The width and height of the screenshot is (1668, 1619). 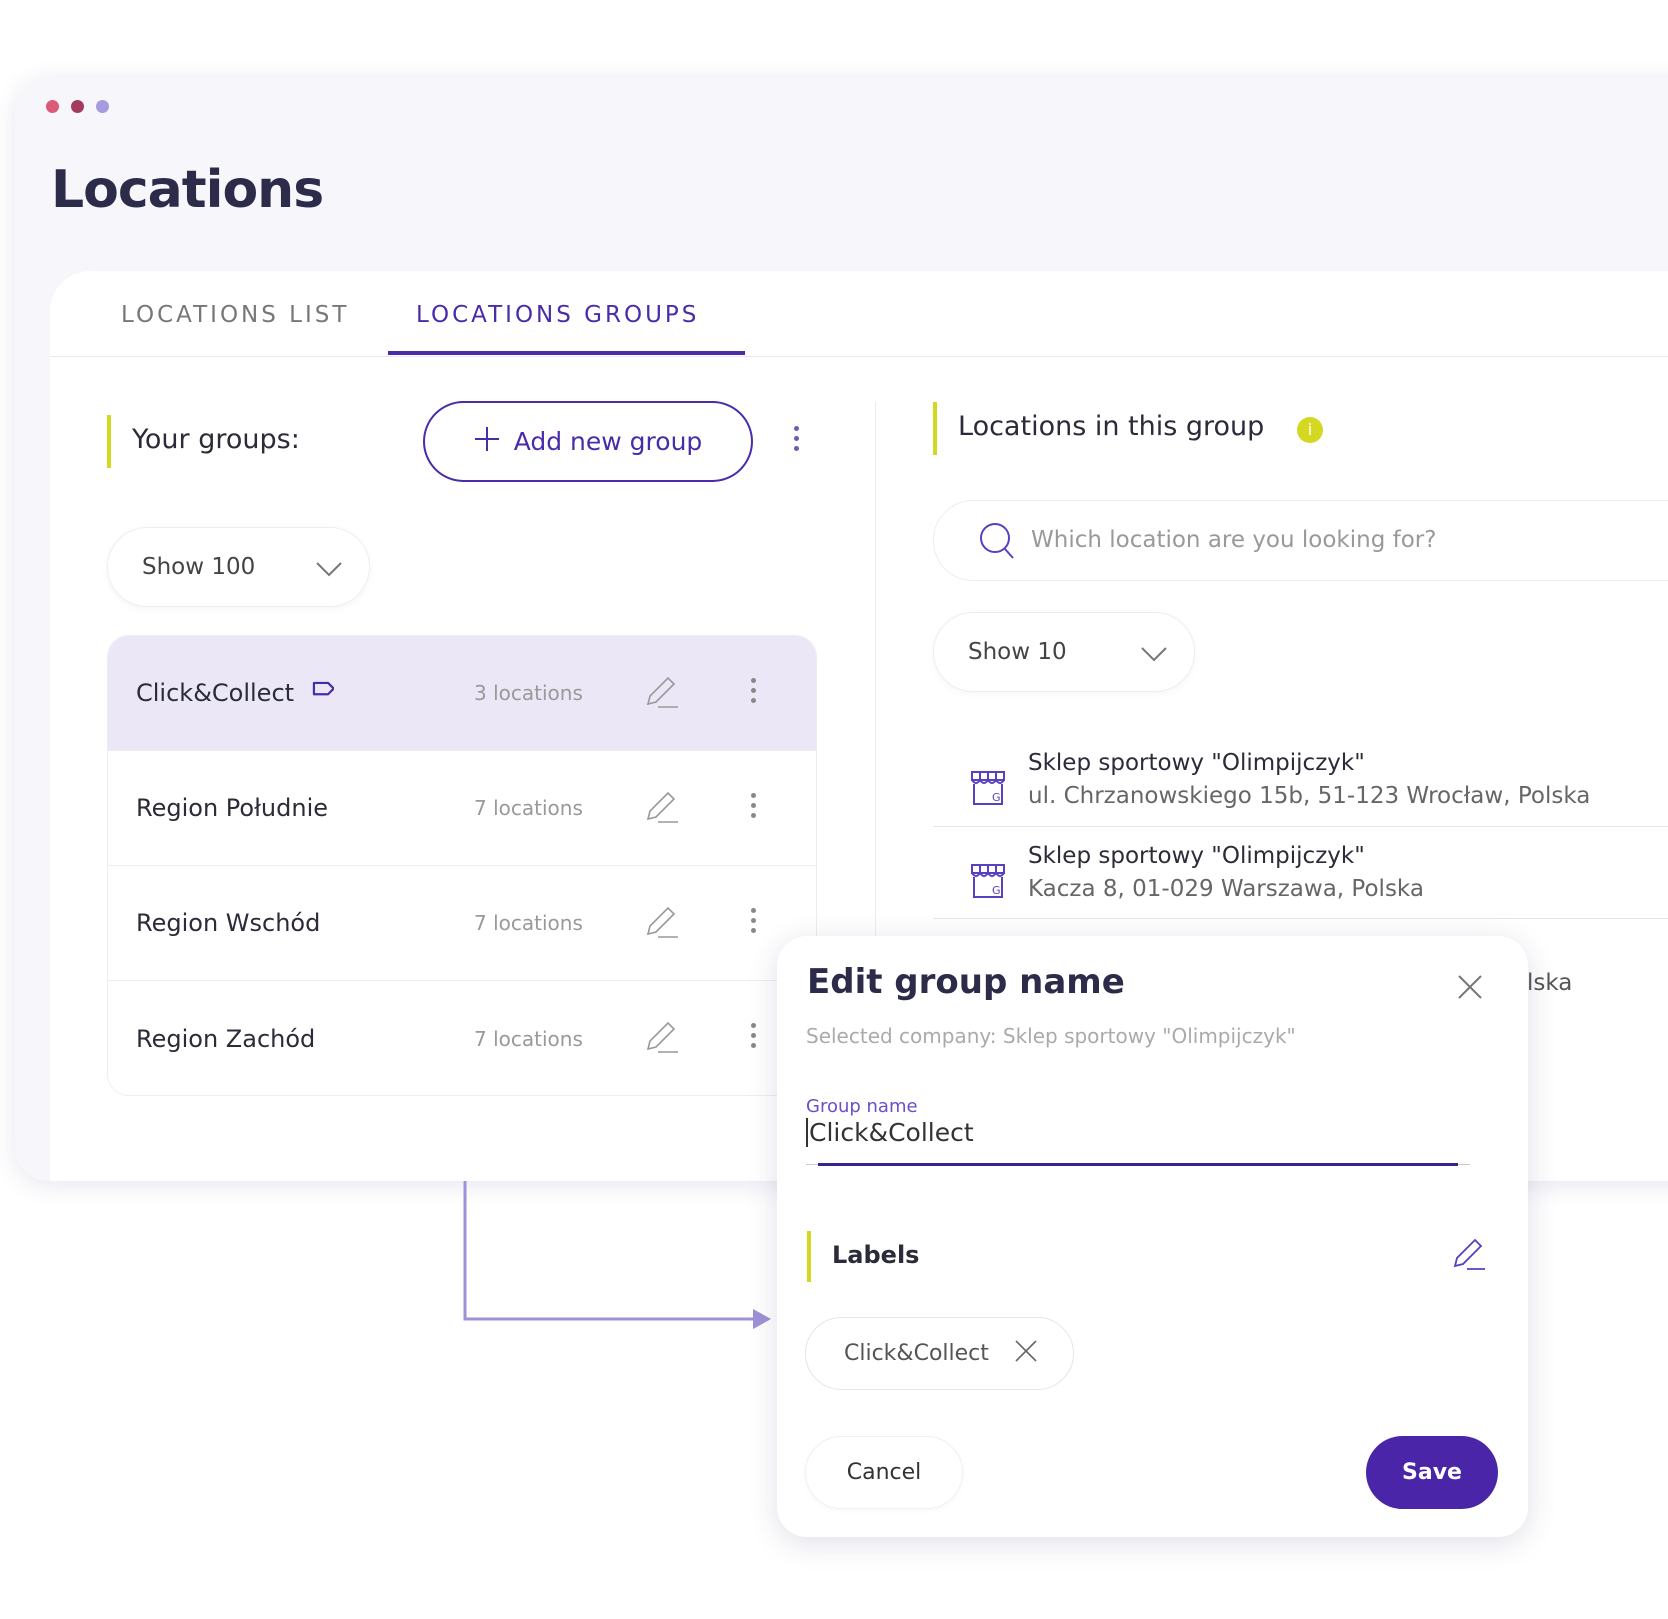 What do you see at coordinates (216, 439) in the screenshot?
I see `your-groups-heading: Your groups:` at bounding box center [216, 439].